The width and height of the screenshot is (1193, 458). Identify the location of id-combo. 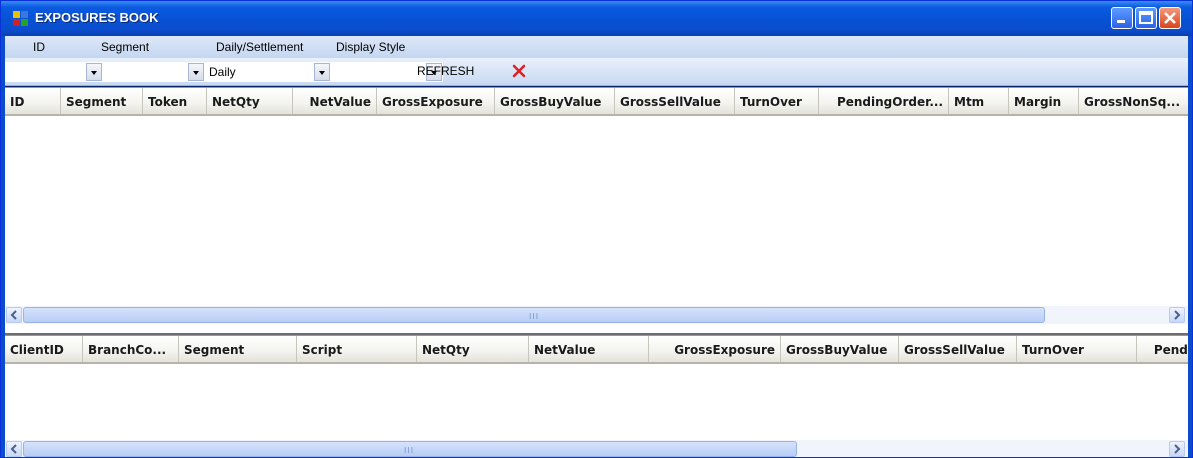
(54, 72).